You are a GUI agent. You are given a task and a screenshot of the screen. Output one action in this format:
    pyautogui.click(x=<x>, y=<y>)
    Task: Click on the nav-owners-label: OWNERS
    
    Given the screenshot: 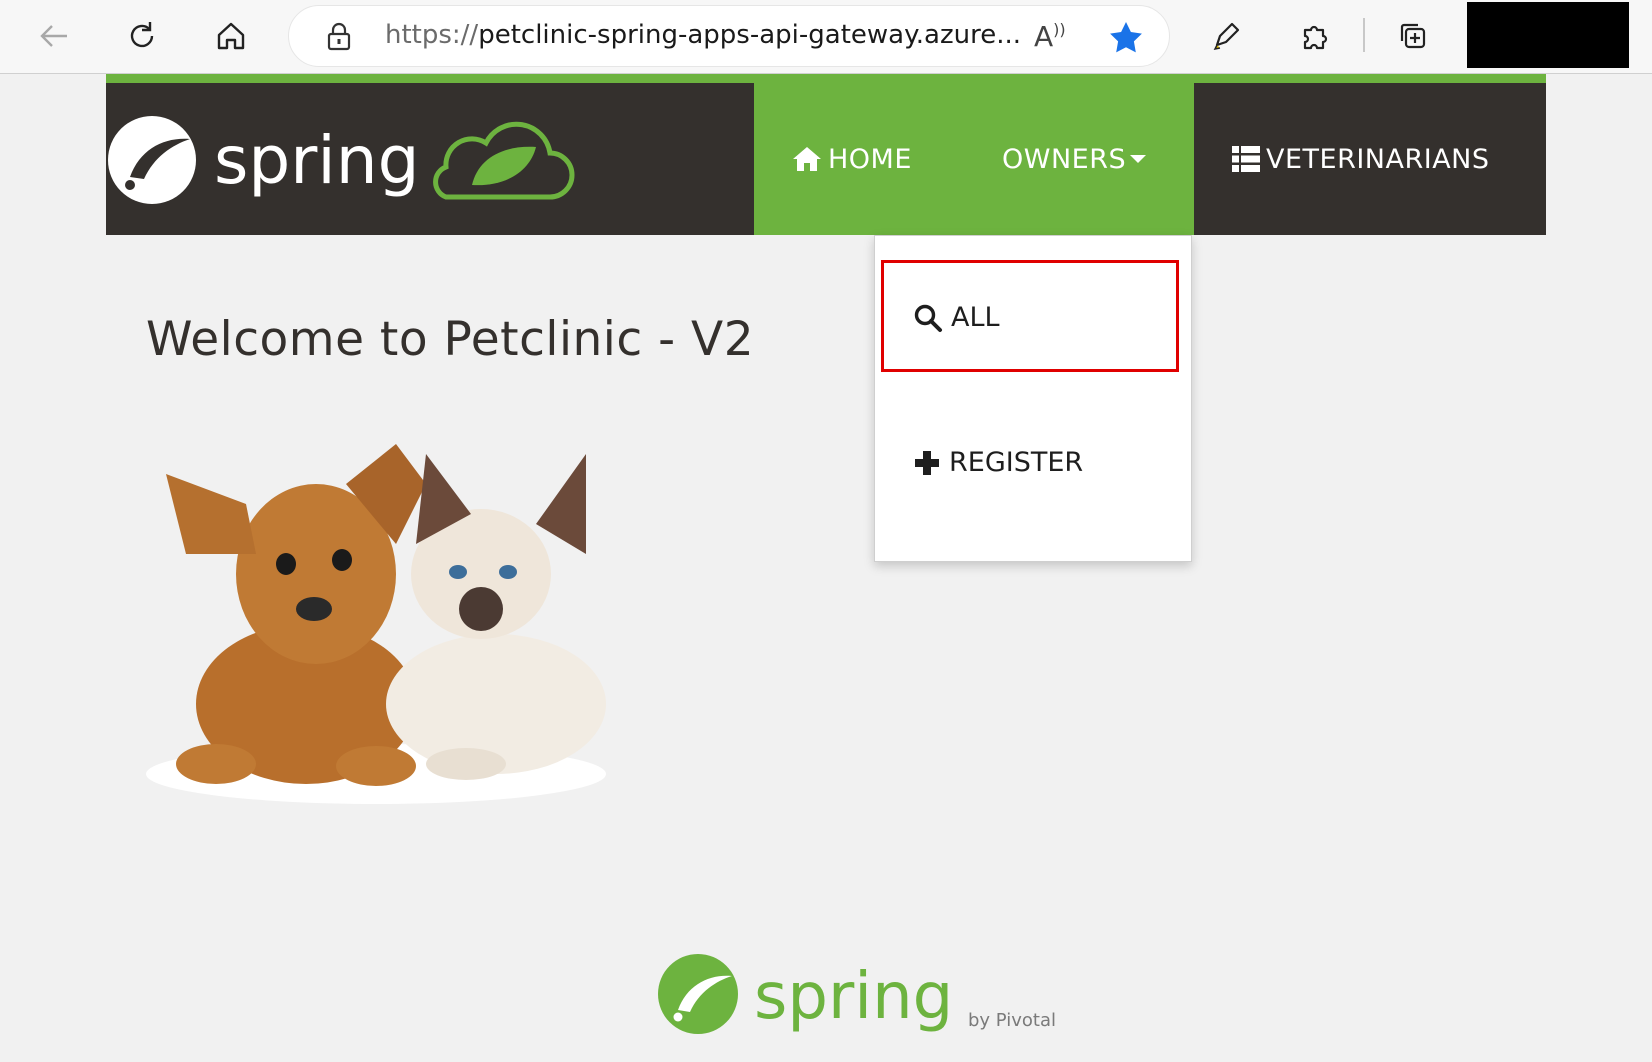 What is the action you would take?
    pyautogui.click(x=1064, y=159)
    